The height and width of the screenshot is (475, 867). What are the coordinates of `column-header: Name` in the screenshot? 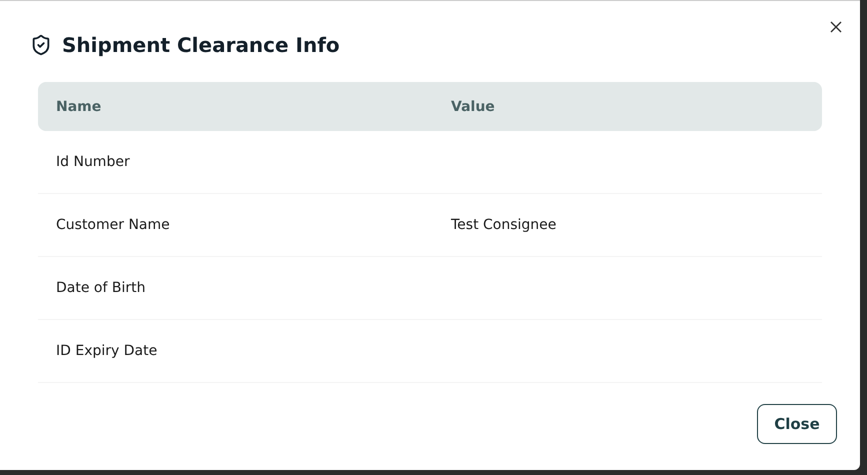 It's located at (78, 106).